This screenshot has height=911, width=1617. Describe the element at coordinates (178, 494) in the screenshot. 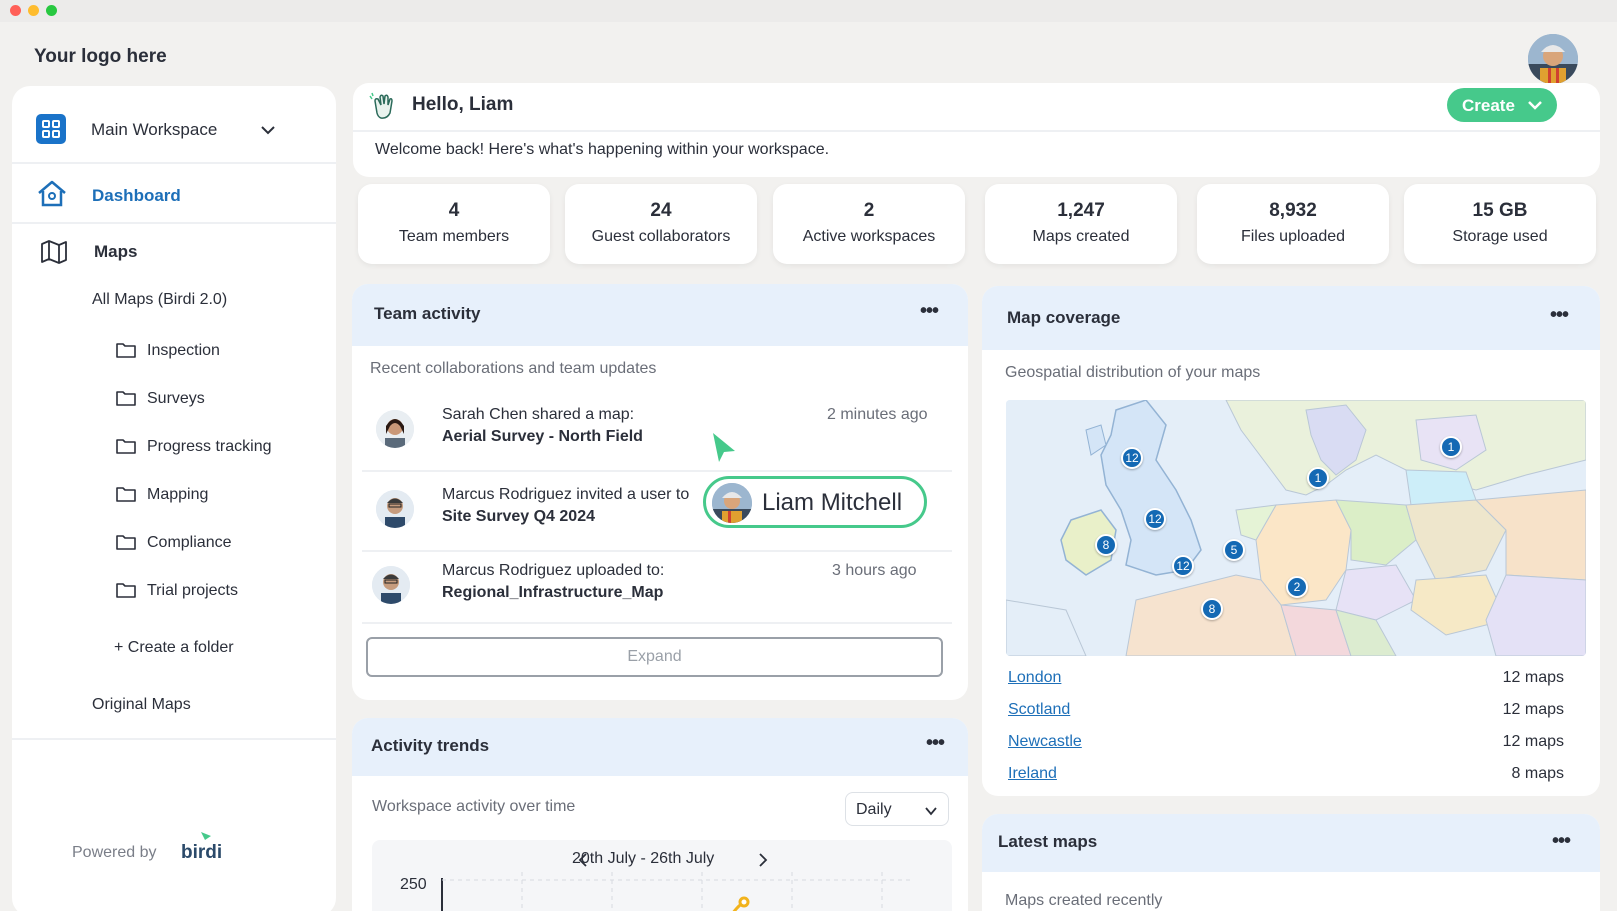

I see `folder-label: Mapping` at that location.